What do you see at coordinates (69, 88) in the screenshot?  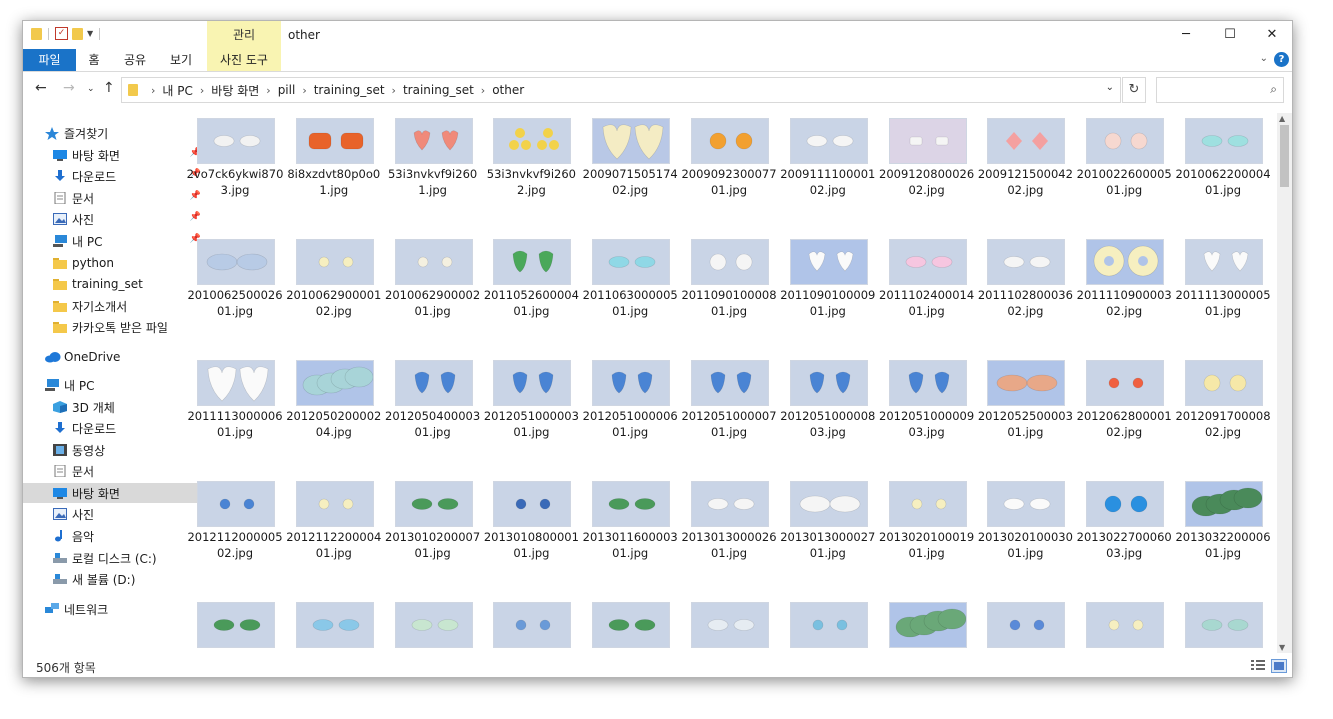 I see `forward-icon: →` at bounding box center [69, 88].